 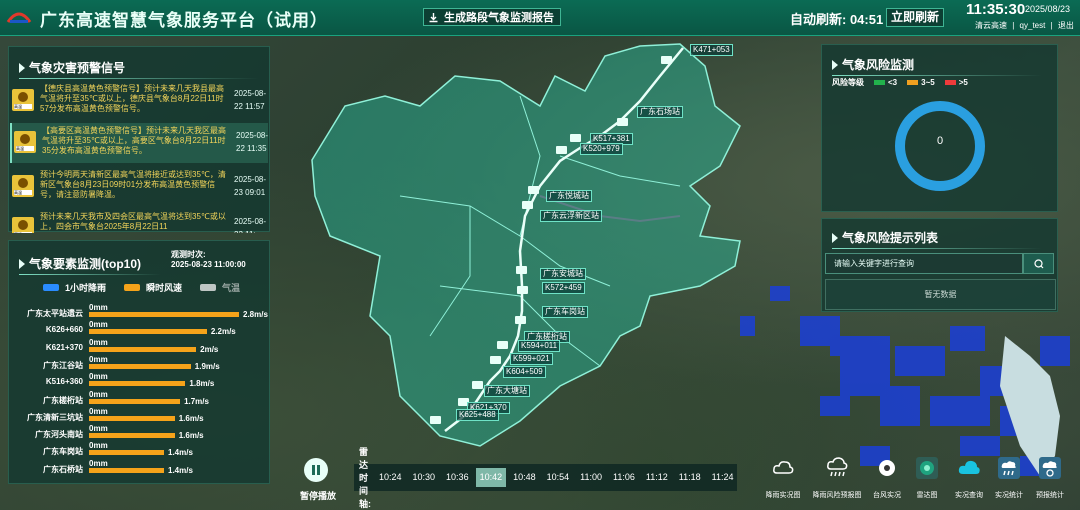 I want to click on risk-list-panel: 气象风险提示列表 暂无数据, so click(x=939, y=265).